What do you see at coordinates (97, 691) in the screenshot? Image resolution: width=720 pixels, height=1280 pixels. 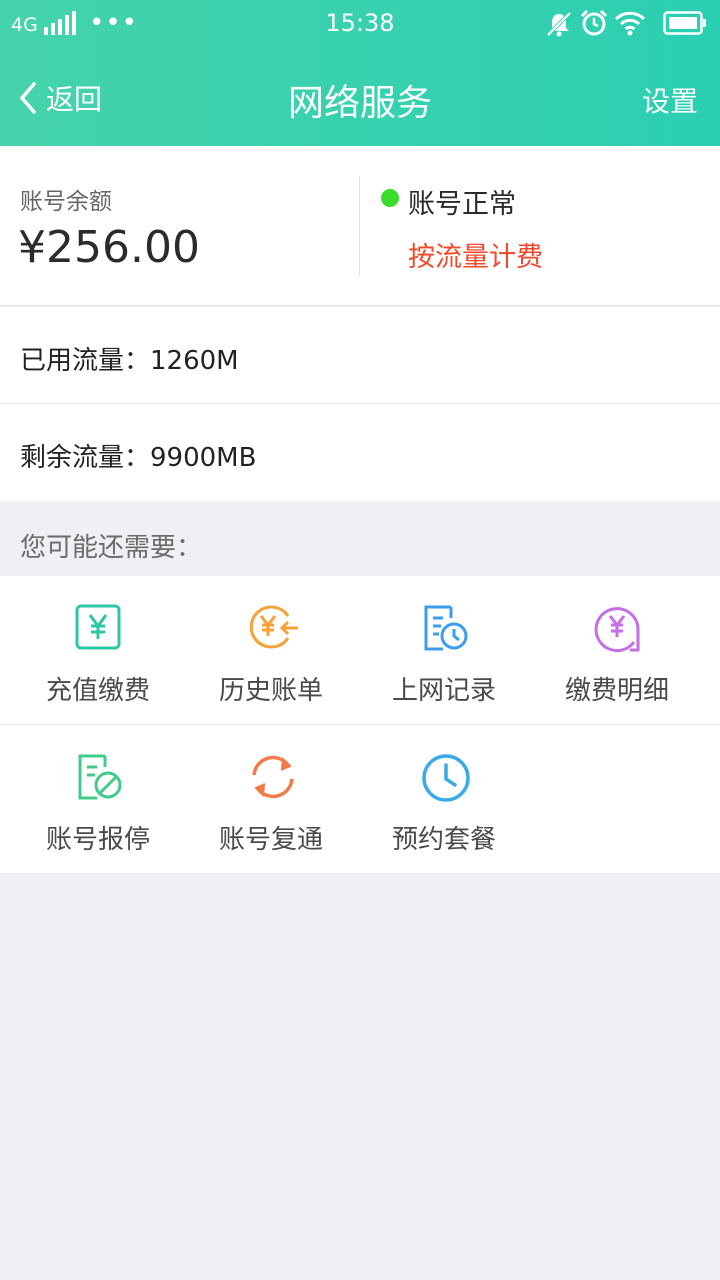 I see `tile-label: 充值缴费` at bounding box center [97, 691].